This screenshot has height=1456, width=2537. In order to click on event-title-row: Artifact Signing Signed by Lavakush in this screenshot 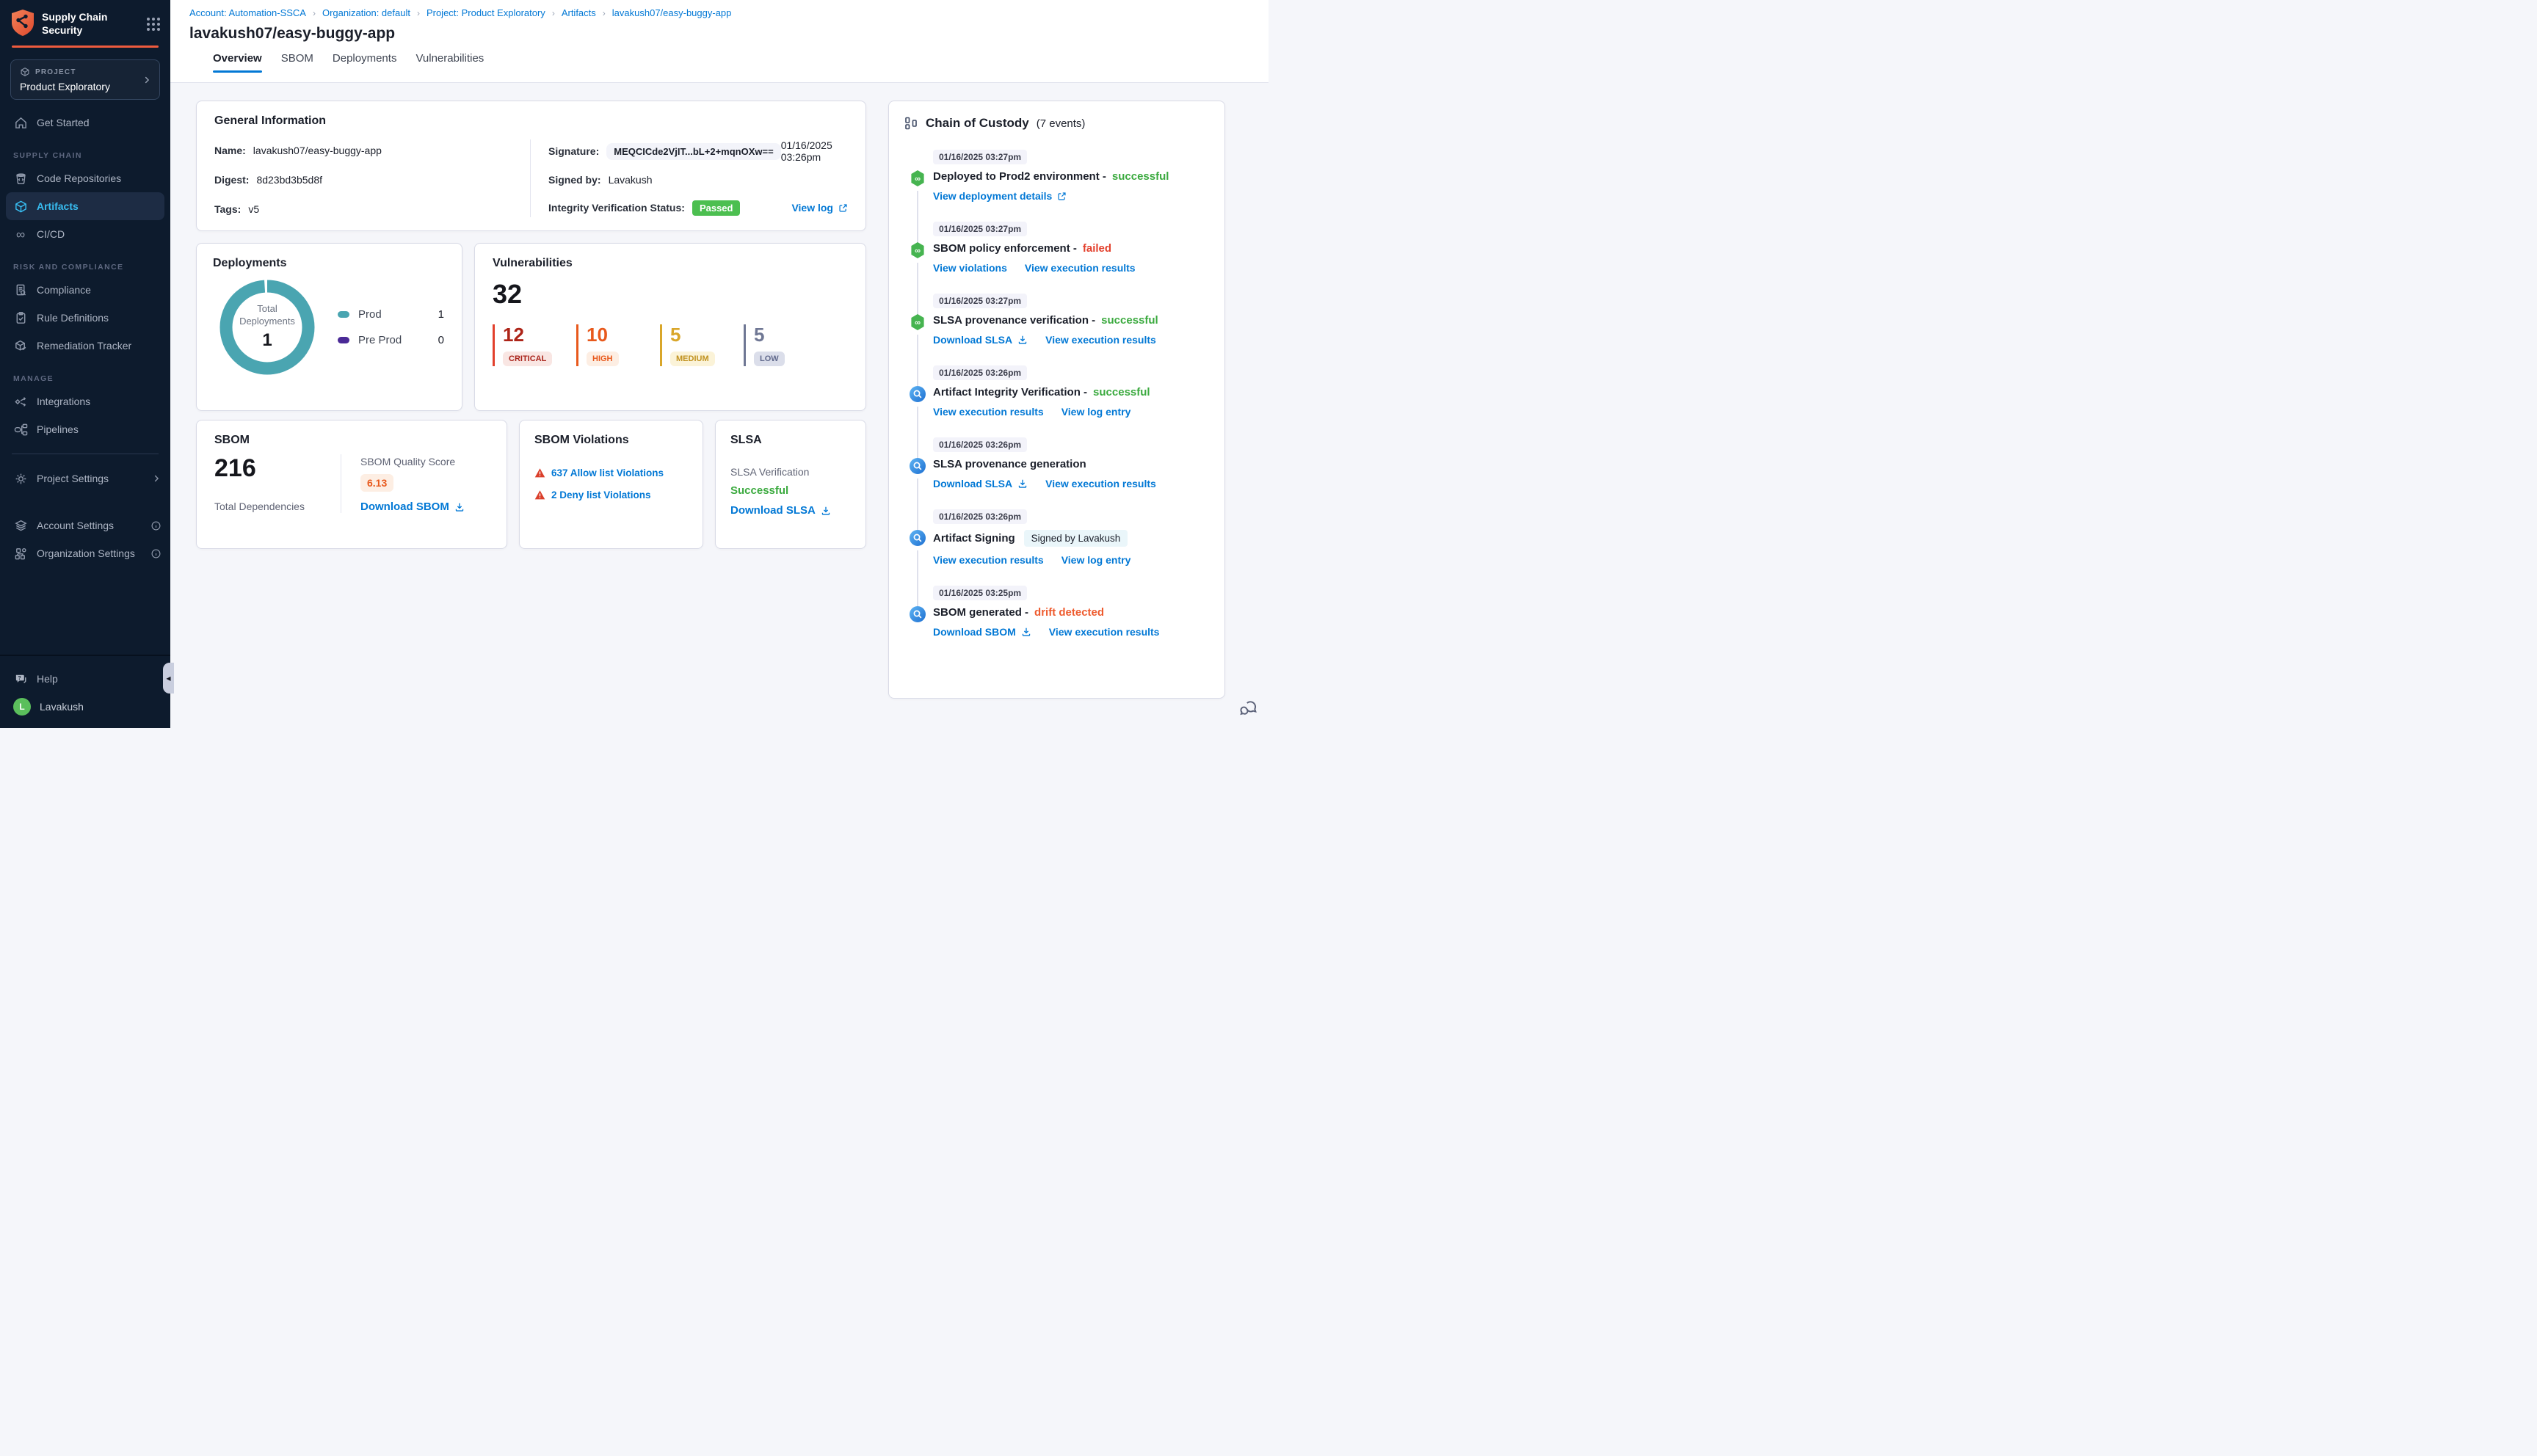, I will do `click(1071, 538)`.